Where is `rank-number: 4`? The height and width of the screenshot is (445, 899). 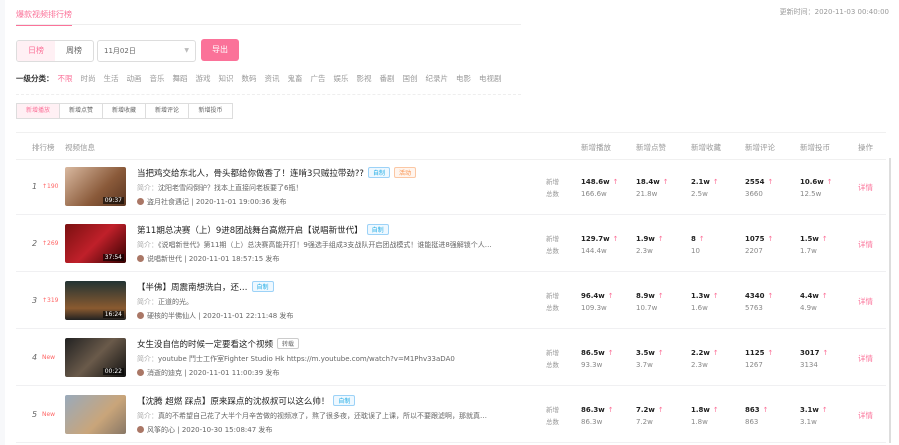 rank-number: 4 is located at coordinates (35, 357).